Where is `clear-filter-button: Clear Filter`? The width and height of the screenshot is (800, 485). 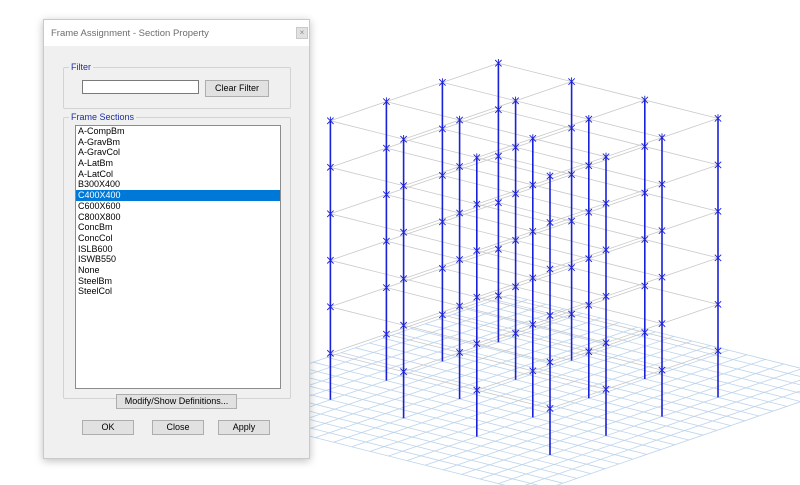
clear-filter-button: Clear Filter is located at coordinates (237, 88).